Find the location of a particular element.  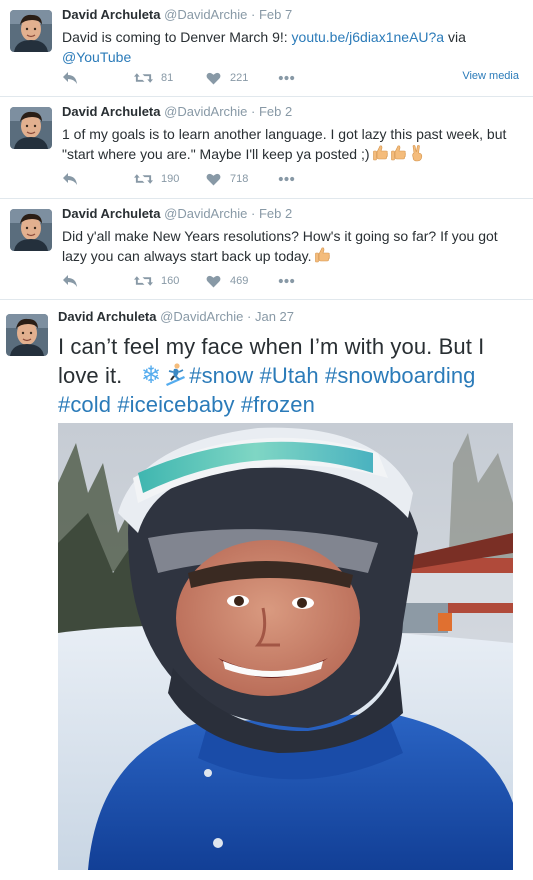

tweet-link: youtu.be/j6diax1neAU?a is located at coordinates (368, 37).